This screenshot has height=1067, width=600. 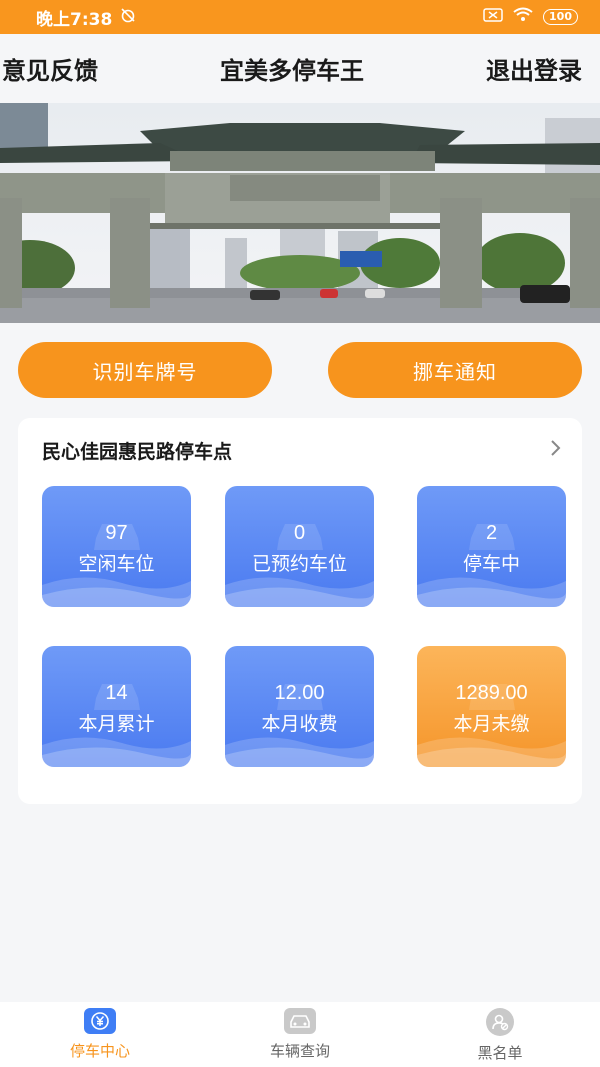 What do you see at coordinates (299, 724) in the screenshot?
I see `stat-label: 本月收费` at bounding box center [299, 724].